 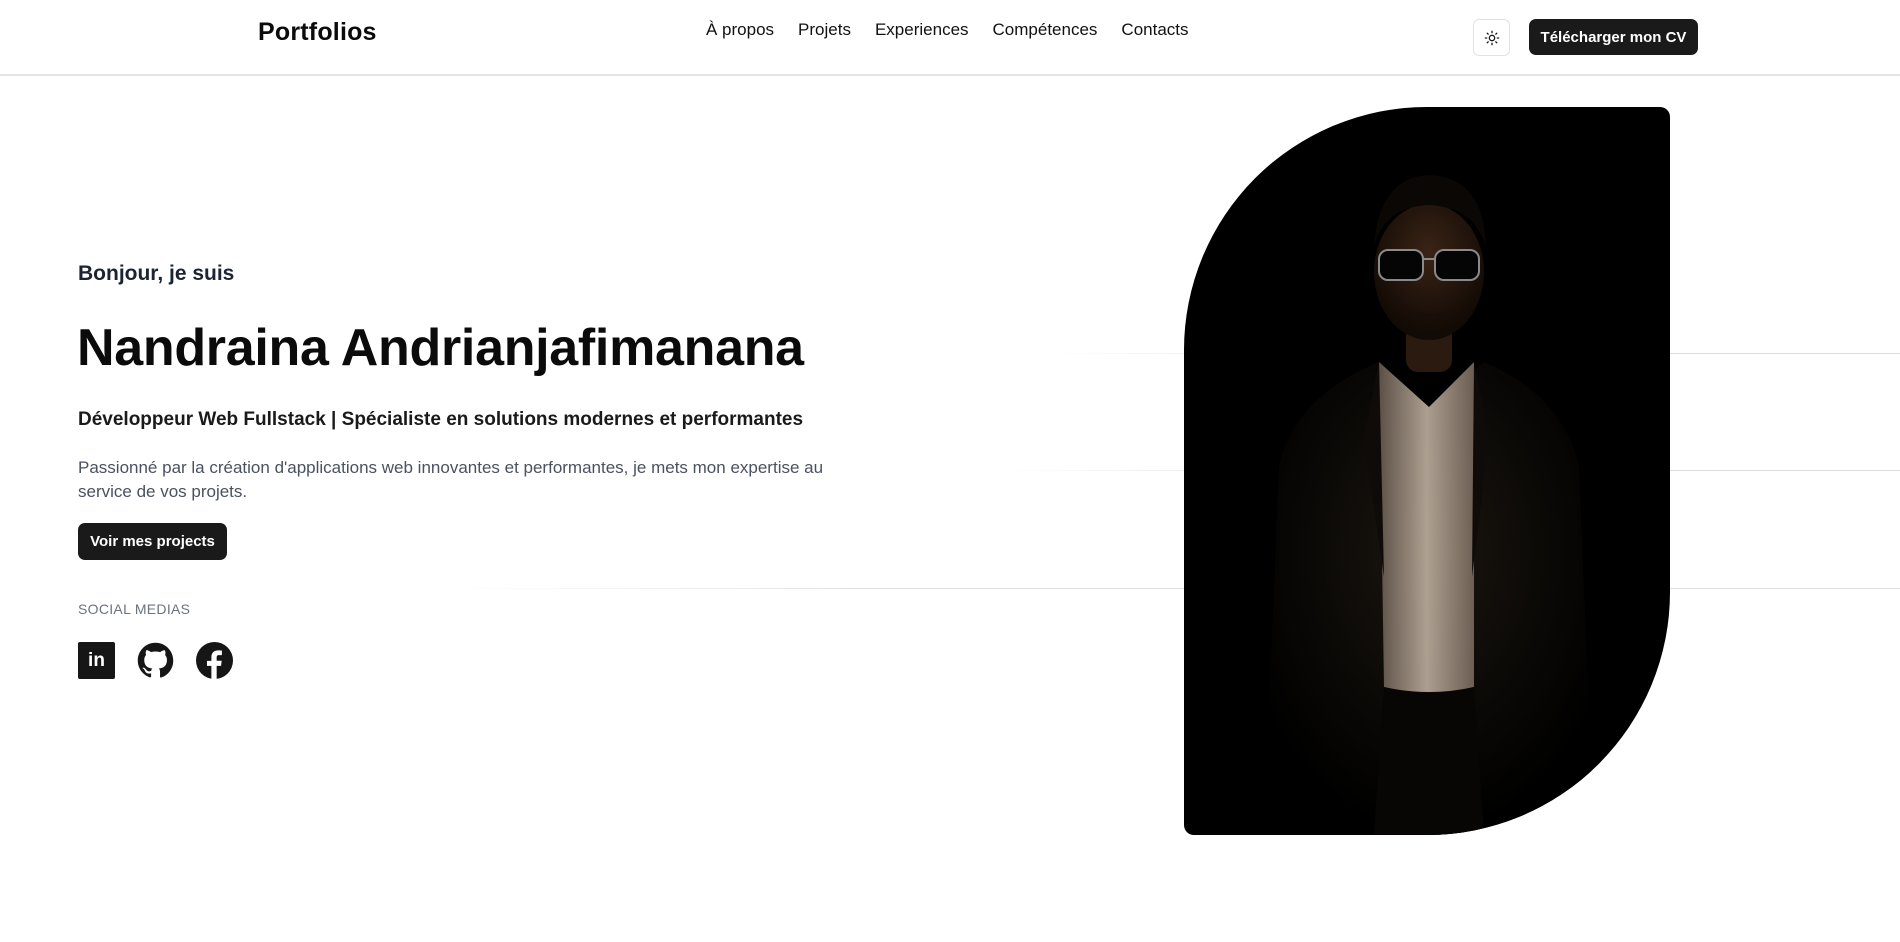 What do you see at coordinates (1154, 30) in the screenshot?
I see `nav-item-contacts: Contacts` at bounding box center [1154, 30].